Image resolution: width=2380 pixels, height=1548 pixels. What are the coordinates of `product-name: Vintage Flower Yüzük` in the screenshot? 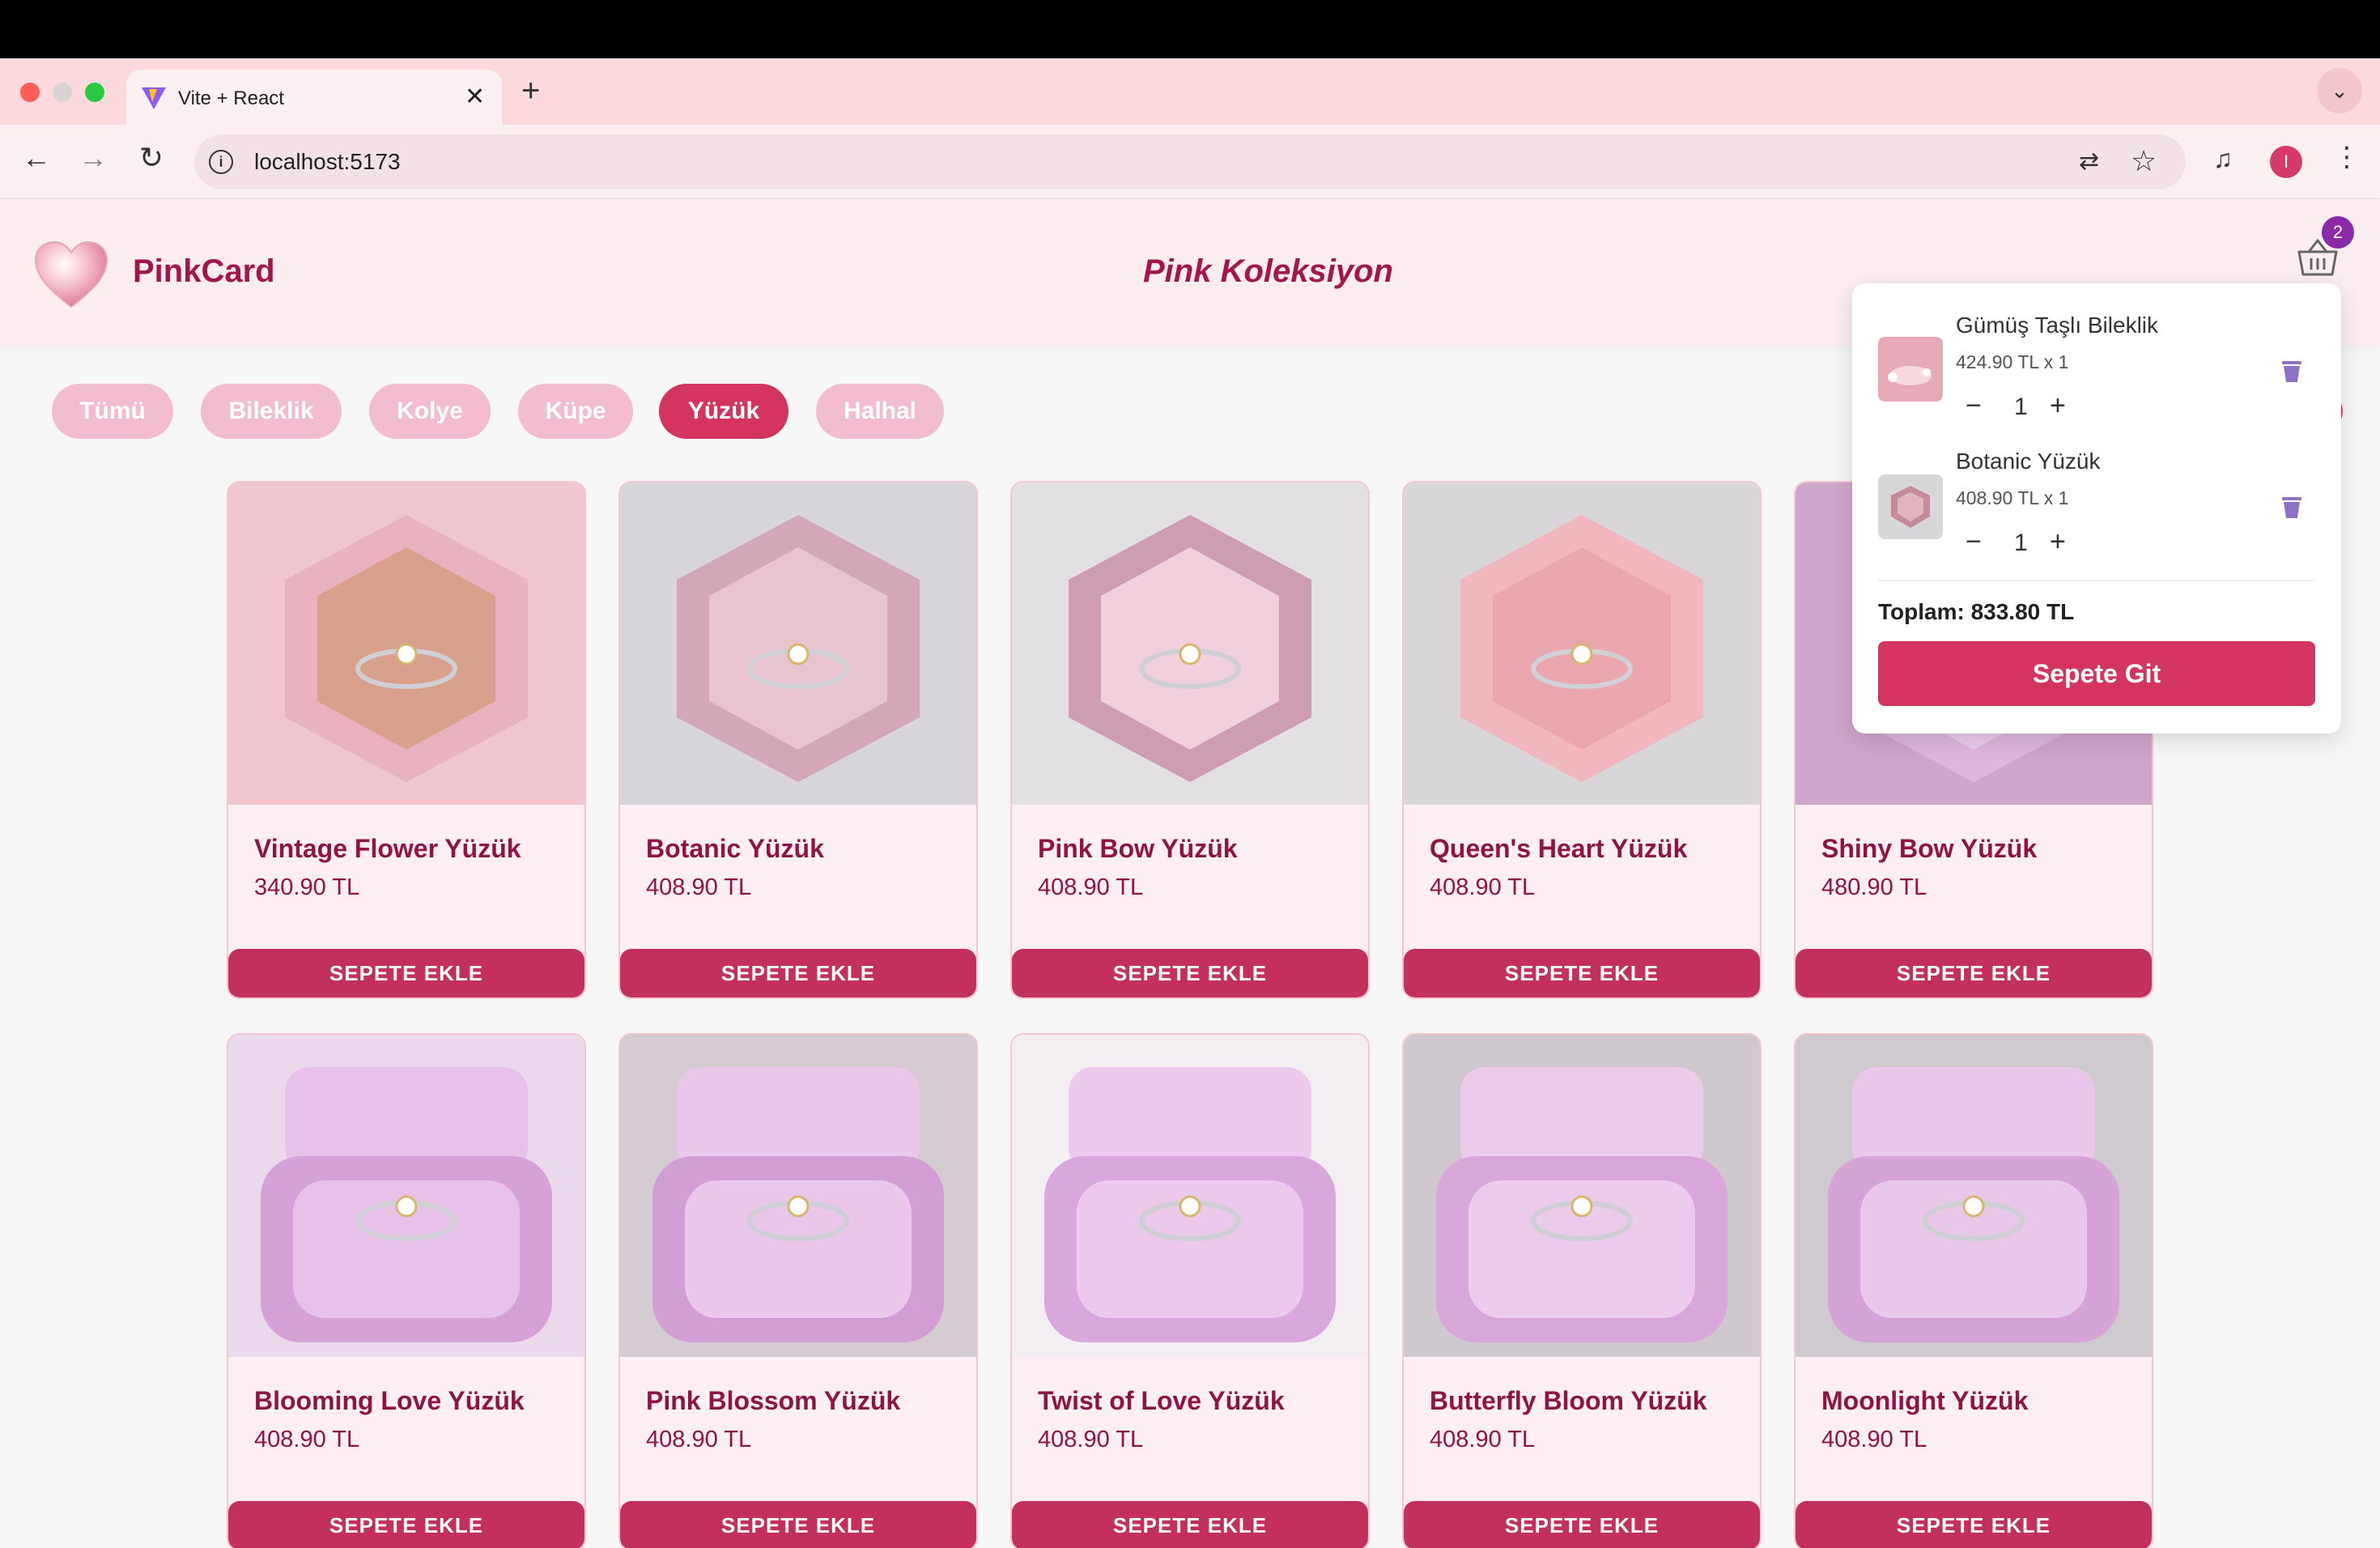 It's located at (387, 849).